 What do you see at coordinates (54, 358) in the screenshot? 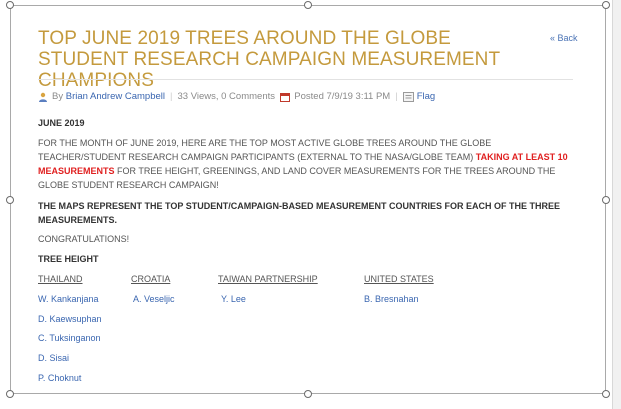
I see `participant-thailand: D. Sisai` at bounding box center [54, 358].